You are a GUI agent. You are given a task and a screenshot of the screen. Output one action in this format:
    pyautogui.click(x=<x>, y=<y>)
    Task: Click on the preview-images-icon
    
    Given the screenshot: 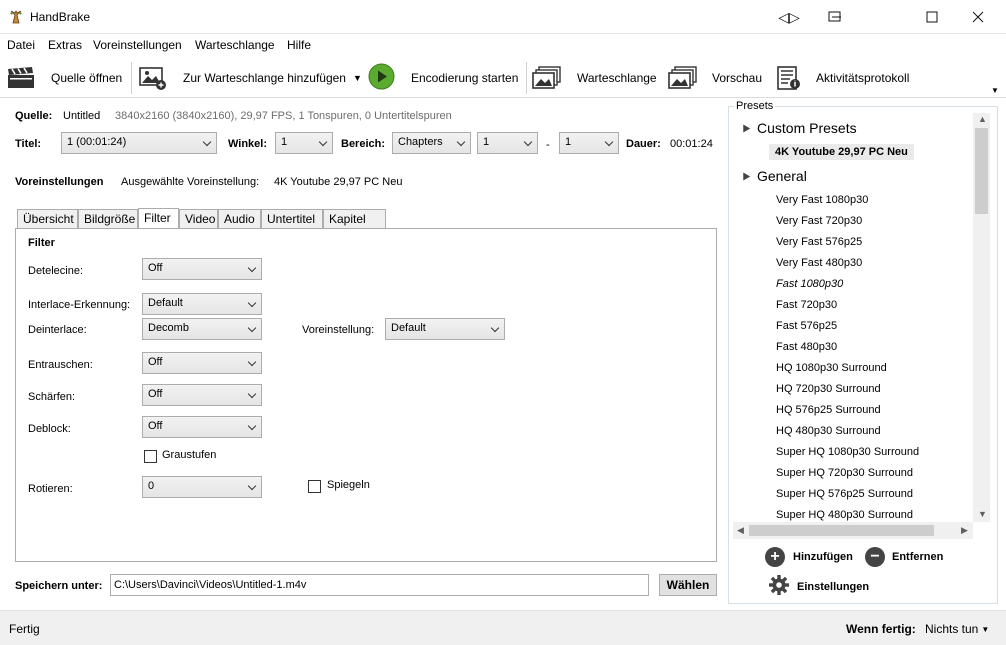 What is the action you would take?
    pyautogui.click(x=683, y=78)
    